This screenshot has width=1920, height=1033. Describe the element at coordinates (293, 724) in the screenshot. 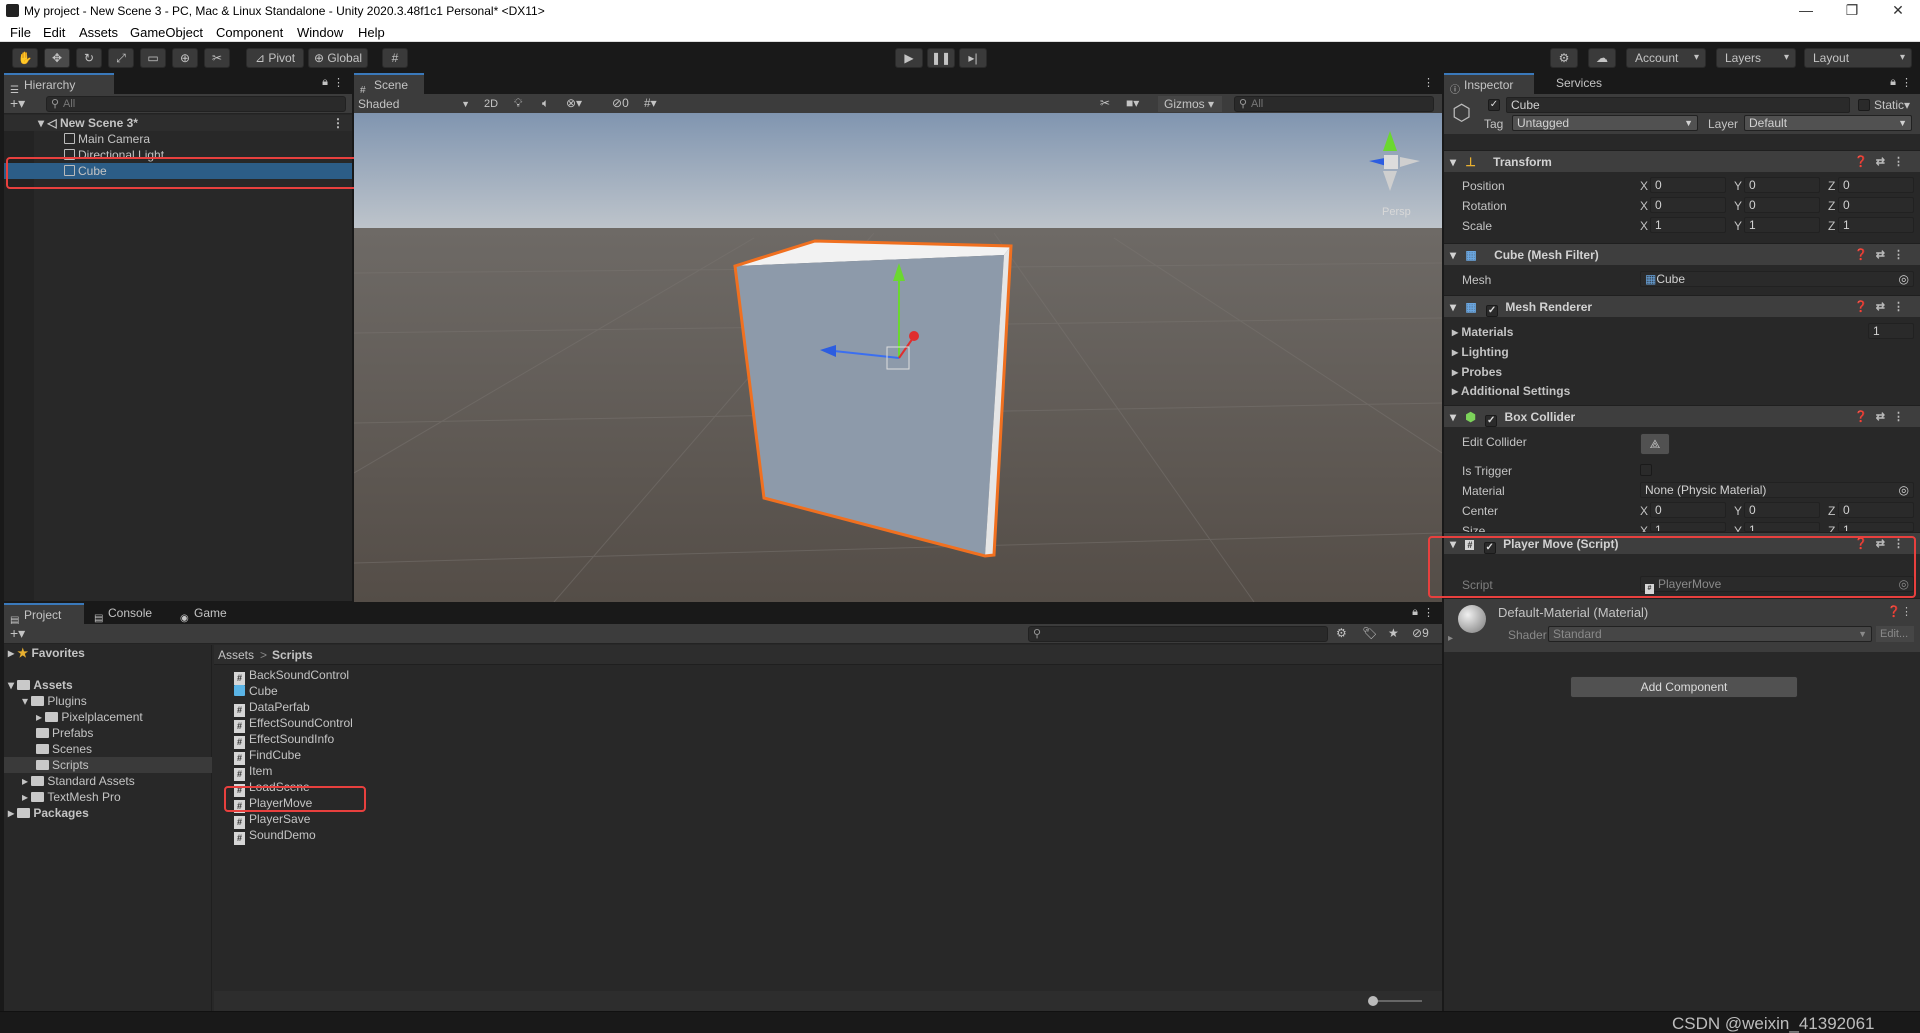

I see `file-item: # EffectSoundControl` at that location.